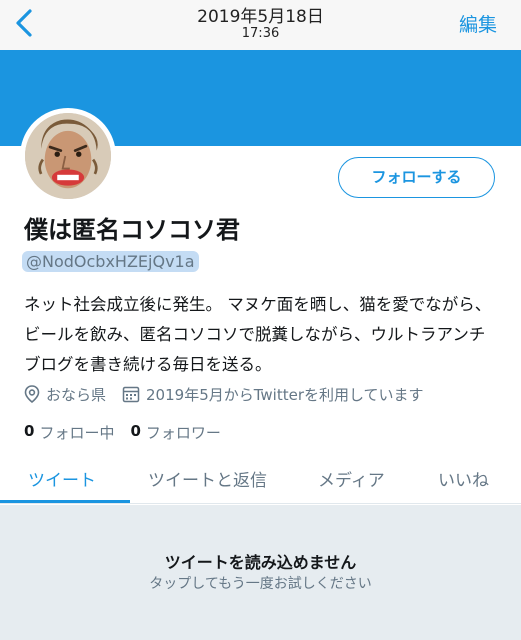  What do you see at coordinates (260, 33) in the screenshot?
I see `nav-time: 17:36` at bounding box center [260, 33].